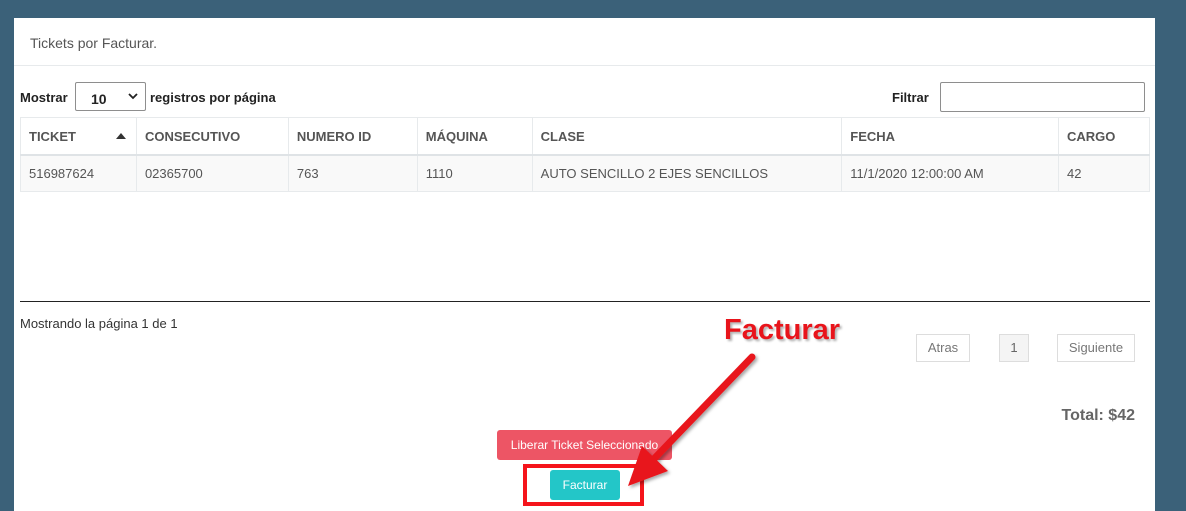  Describe the element at coordinates (782, 330) in the screenshot. I see `annotation-label: Facturar` at that location.